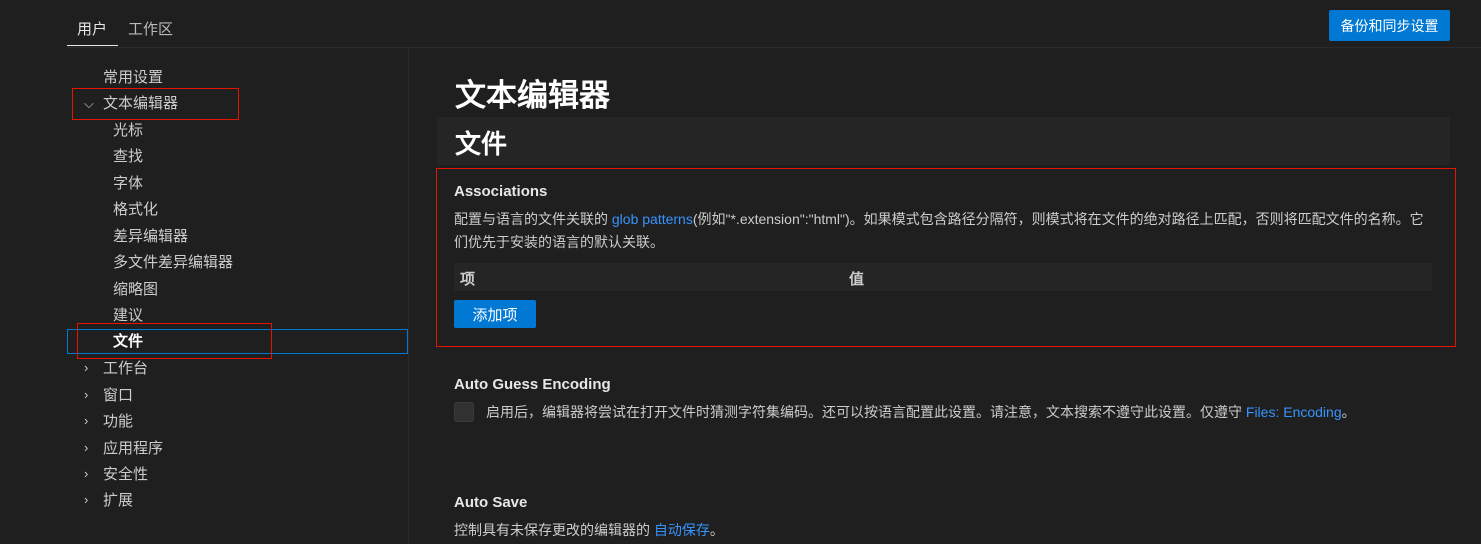 Image resolution: width=1481 pixels, height=544 pixels. What do you see at coordinates (135, 290) in the screenshot?
I see `toc-item: 缩略图` at bounding box center [135, 290].